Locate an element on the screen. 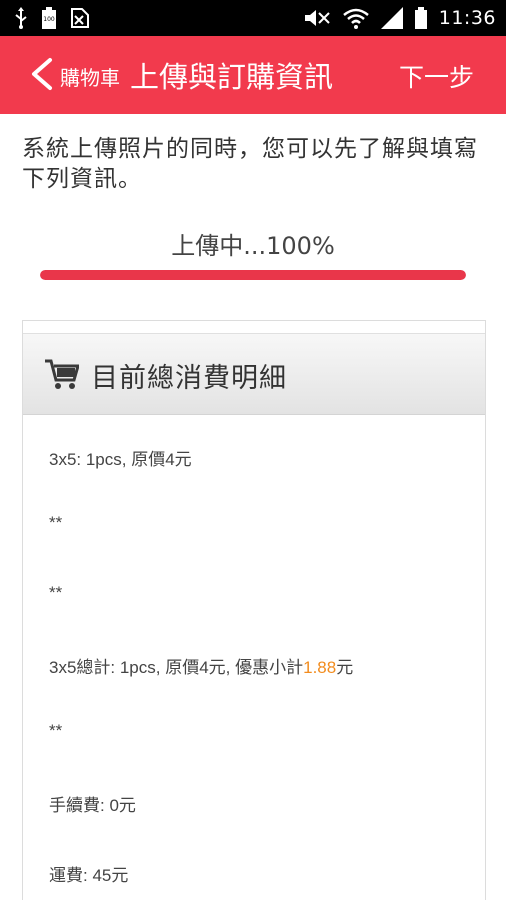 The width and height of the screenshot is (506, 900). wifi-icon is located at coordinates (355, 18).